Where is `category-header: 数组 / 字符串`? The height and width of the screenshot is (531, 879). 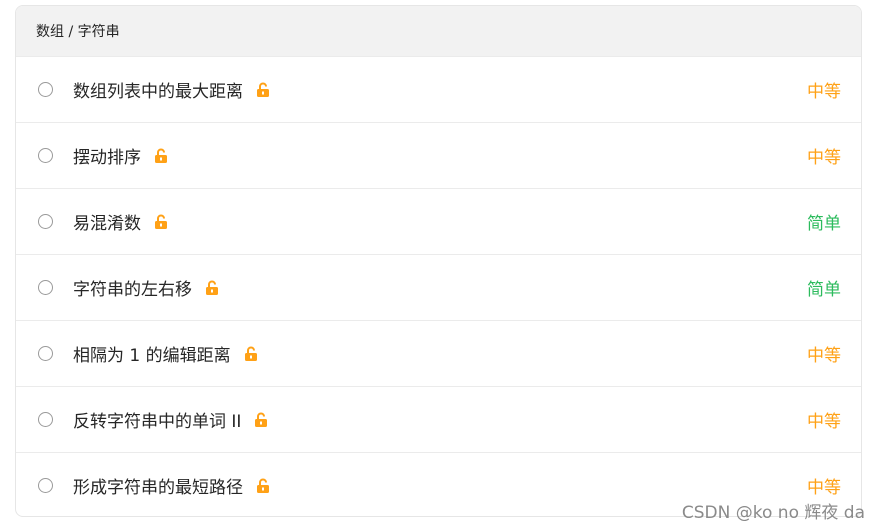 category-header: 数组 / 字符串 is located at coordinates (438, 31).